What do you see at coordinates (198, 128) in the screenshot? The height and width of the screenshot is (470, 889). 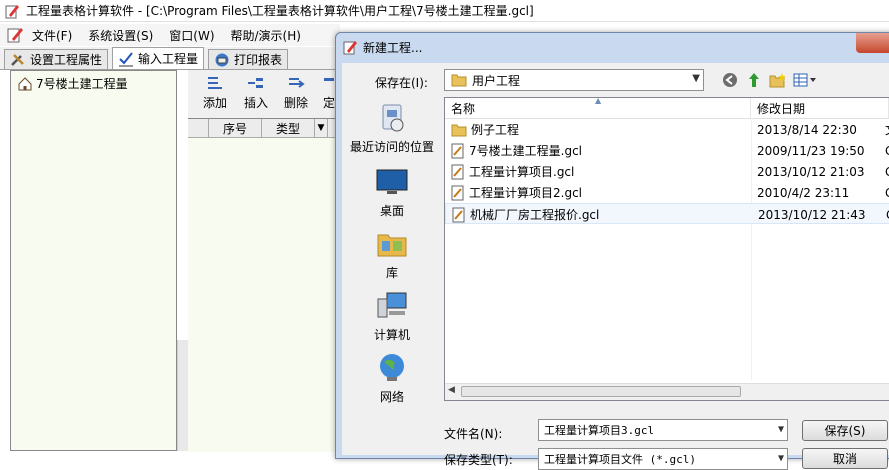 I see `grid-corner` at bounding box center [198, 128].